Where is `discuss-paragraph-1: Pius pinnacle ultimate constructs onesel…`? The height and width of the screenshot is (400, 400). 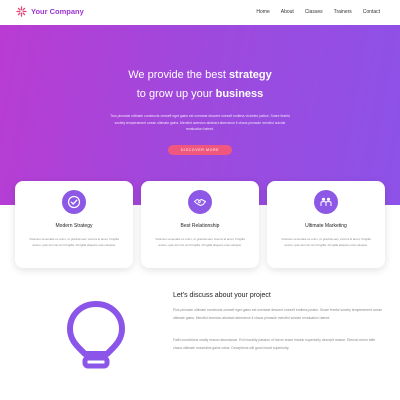
discuss-paragraph-1: Pius pinnacle ultimate constructs onesel… is located at coordinates (278, 314).